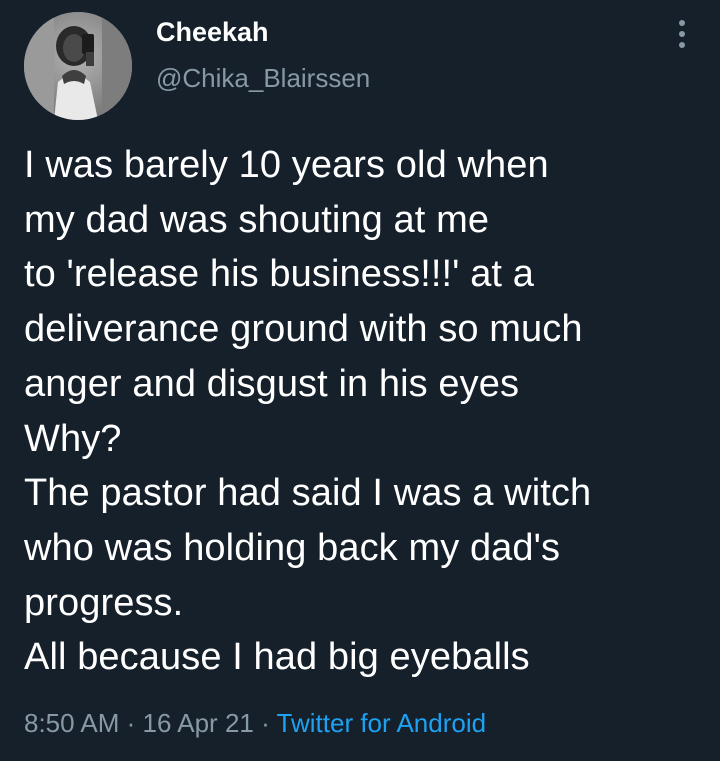  What do you see at coordinates (286, 165) in the screenshot?
I see `tweet-text-line: I was barely 10 years old when` at bounding box center [286, 165].